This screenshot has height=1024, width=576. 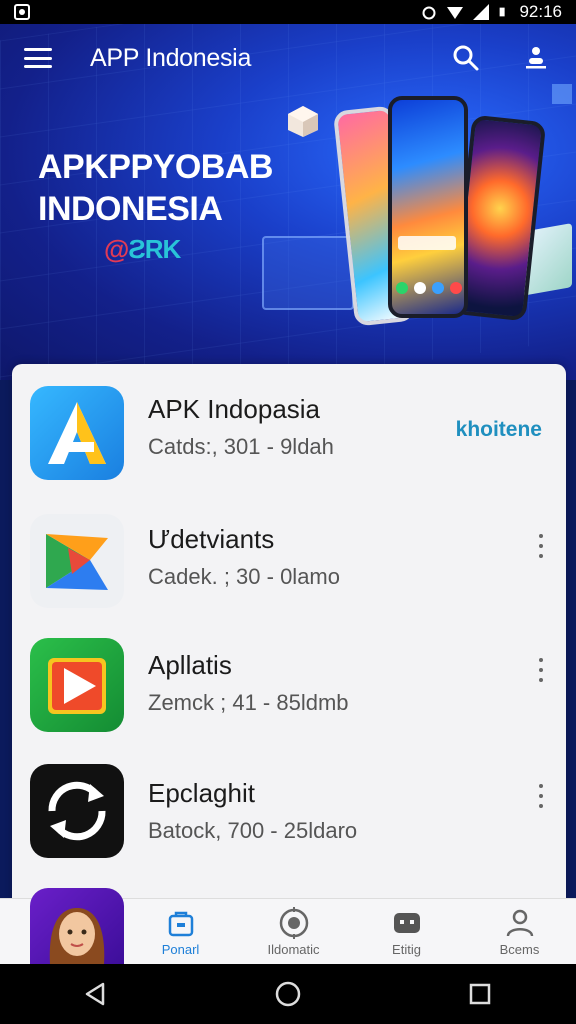 I want to click on hero-brand-logo: @ƧRK, so click(x=142, y=249).